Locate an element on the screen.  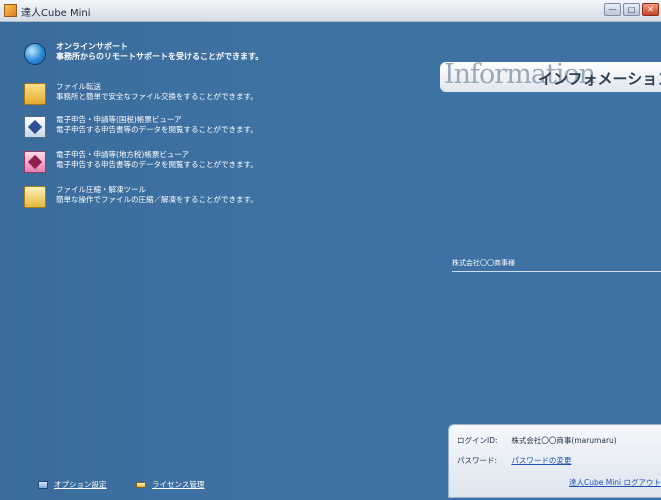
minimize-button: — is located at coordinates (612, 9).